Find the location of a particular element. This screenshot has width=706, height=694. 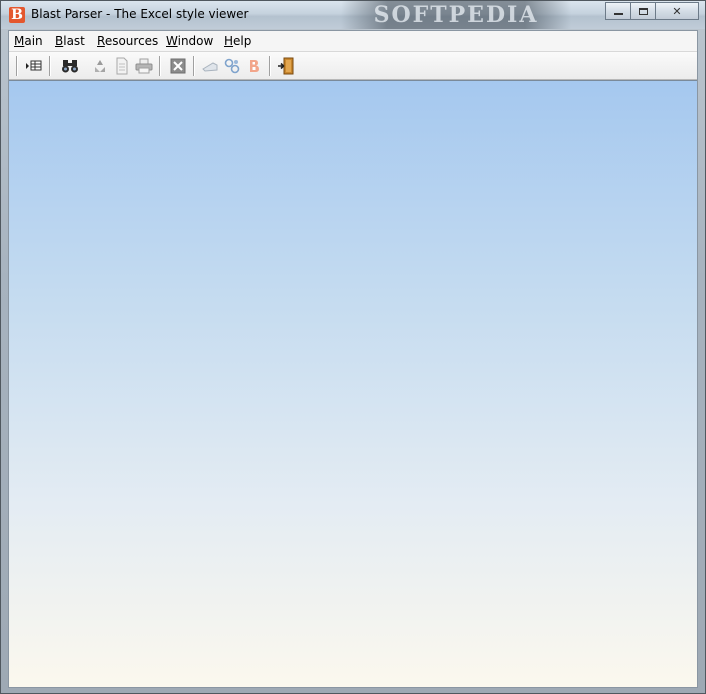

link-icon is located at coordinates (232, 66).